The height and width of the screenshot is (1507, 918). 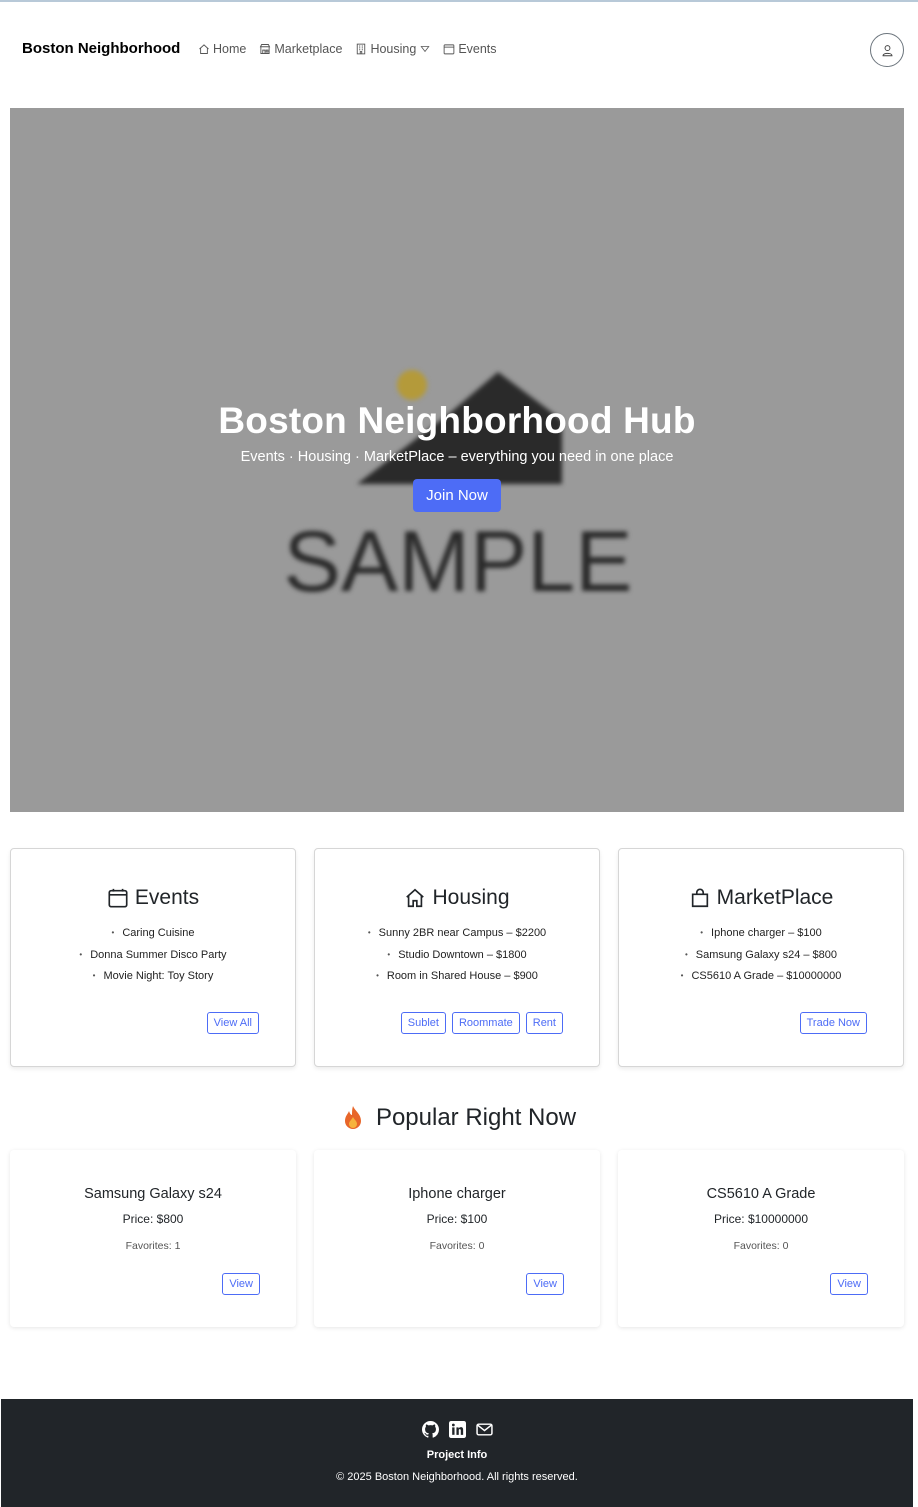 I want to click on project-info-link: Project Info, so click(x=457, y=1455).